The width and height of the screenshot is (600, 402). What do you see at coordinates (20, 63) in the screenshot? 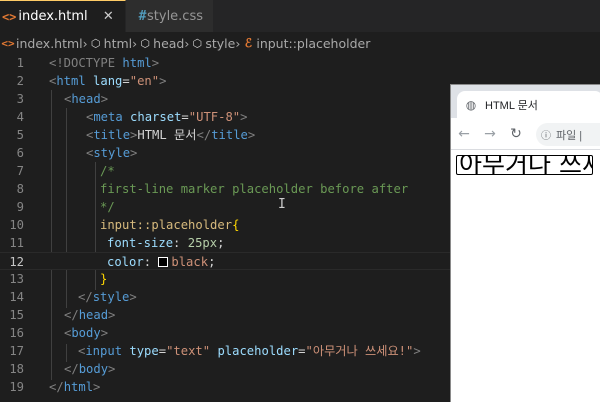
I see `line-number: 1` at bounding box center [20, 63].